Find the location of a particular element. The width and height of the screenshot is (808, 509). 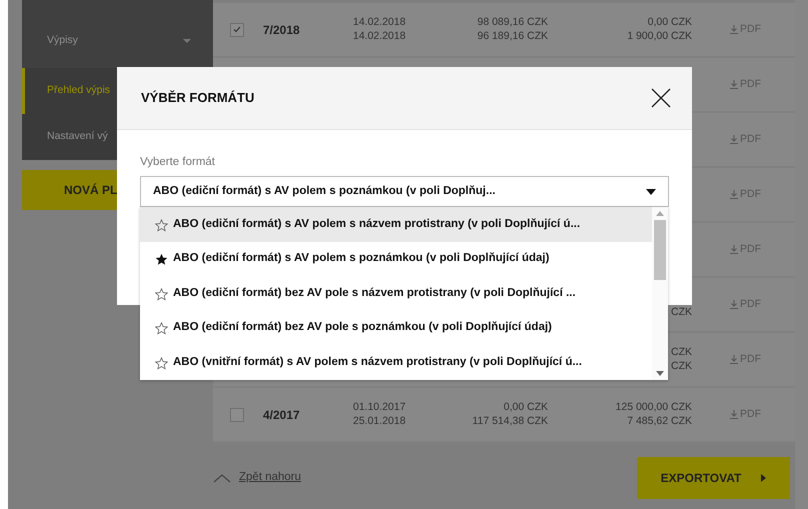

caret-right-icon is located at coordinates (763, 478).